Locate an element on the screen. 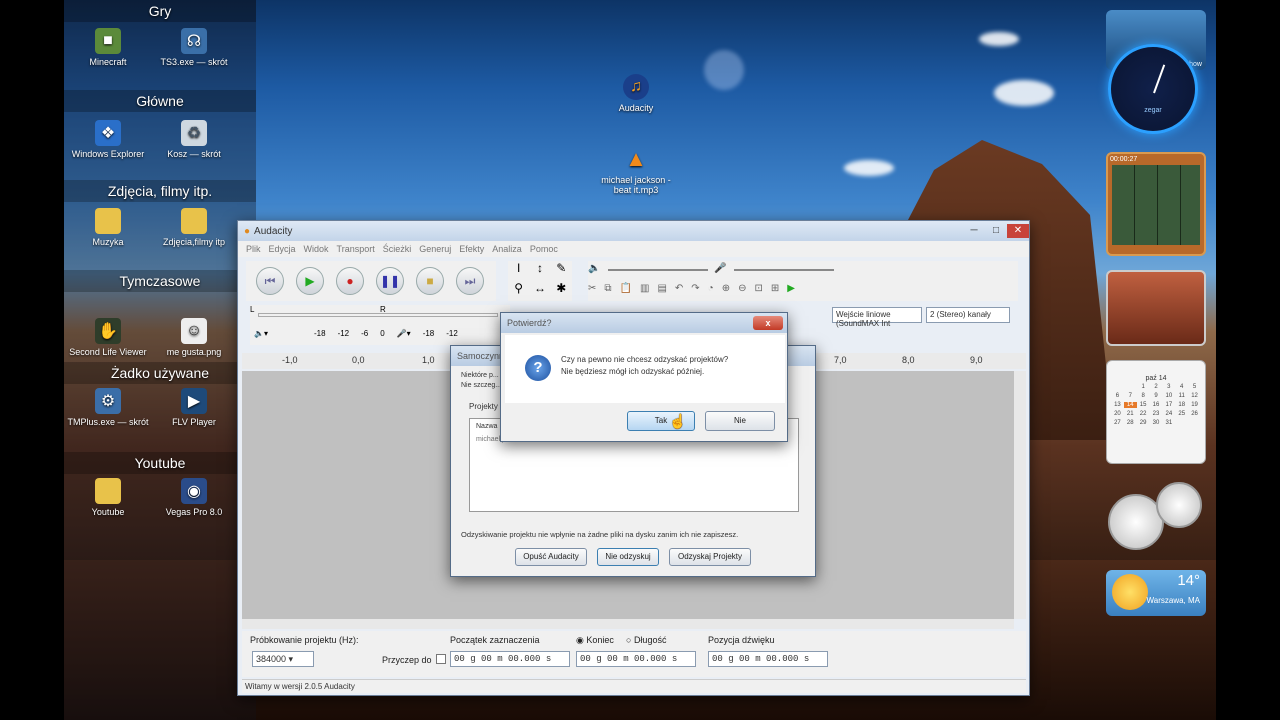  zoom-tool-icon: ⚲ is located at coordinates (518, 291).